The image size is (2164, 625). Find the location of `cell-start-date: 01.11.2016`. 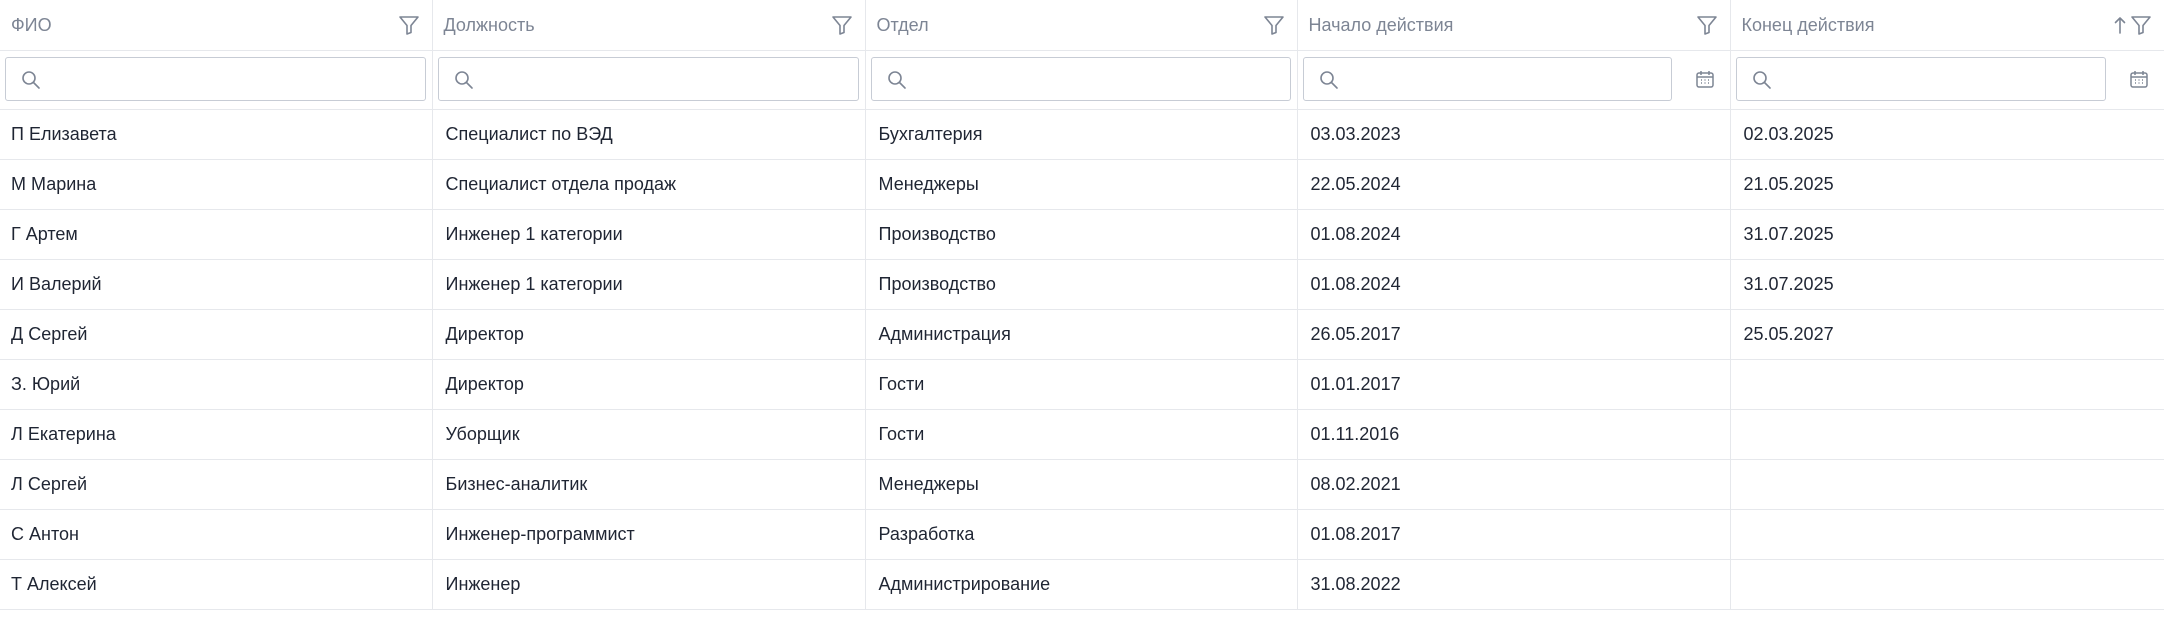

cell-start-date: 01.11.2016 is located at coordinates (1514, 434).